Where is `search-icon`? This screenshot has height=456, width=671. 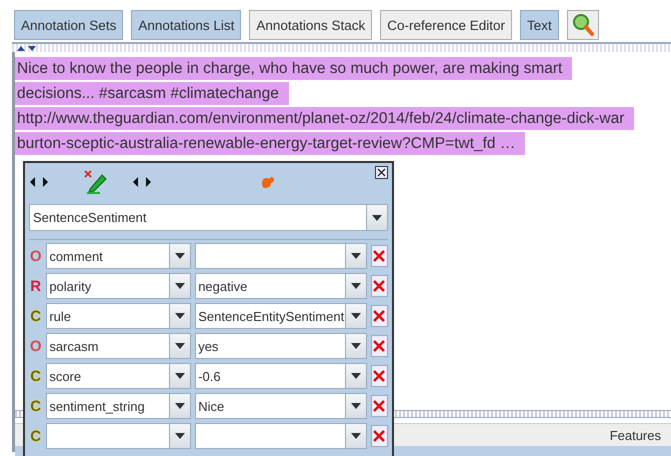 search-icon is located at coordinates (583, 25).